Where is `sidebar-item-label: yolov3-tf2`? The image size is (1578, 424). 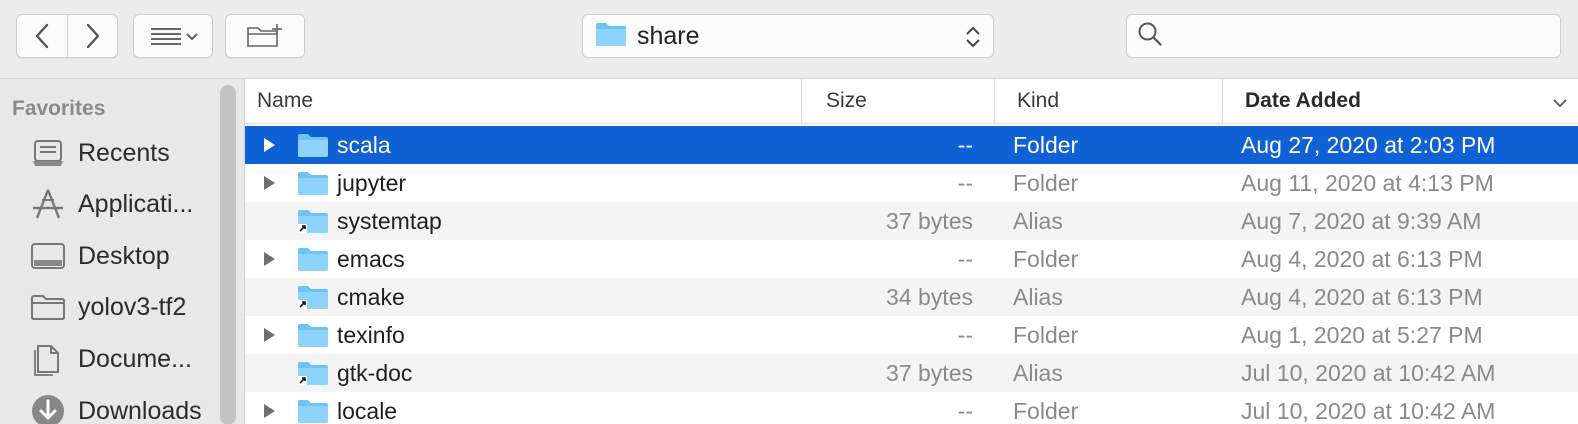 sidebar-item-label: yolov3-tf2 is located at coordinates (132, 306).